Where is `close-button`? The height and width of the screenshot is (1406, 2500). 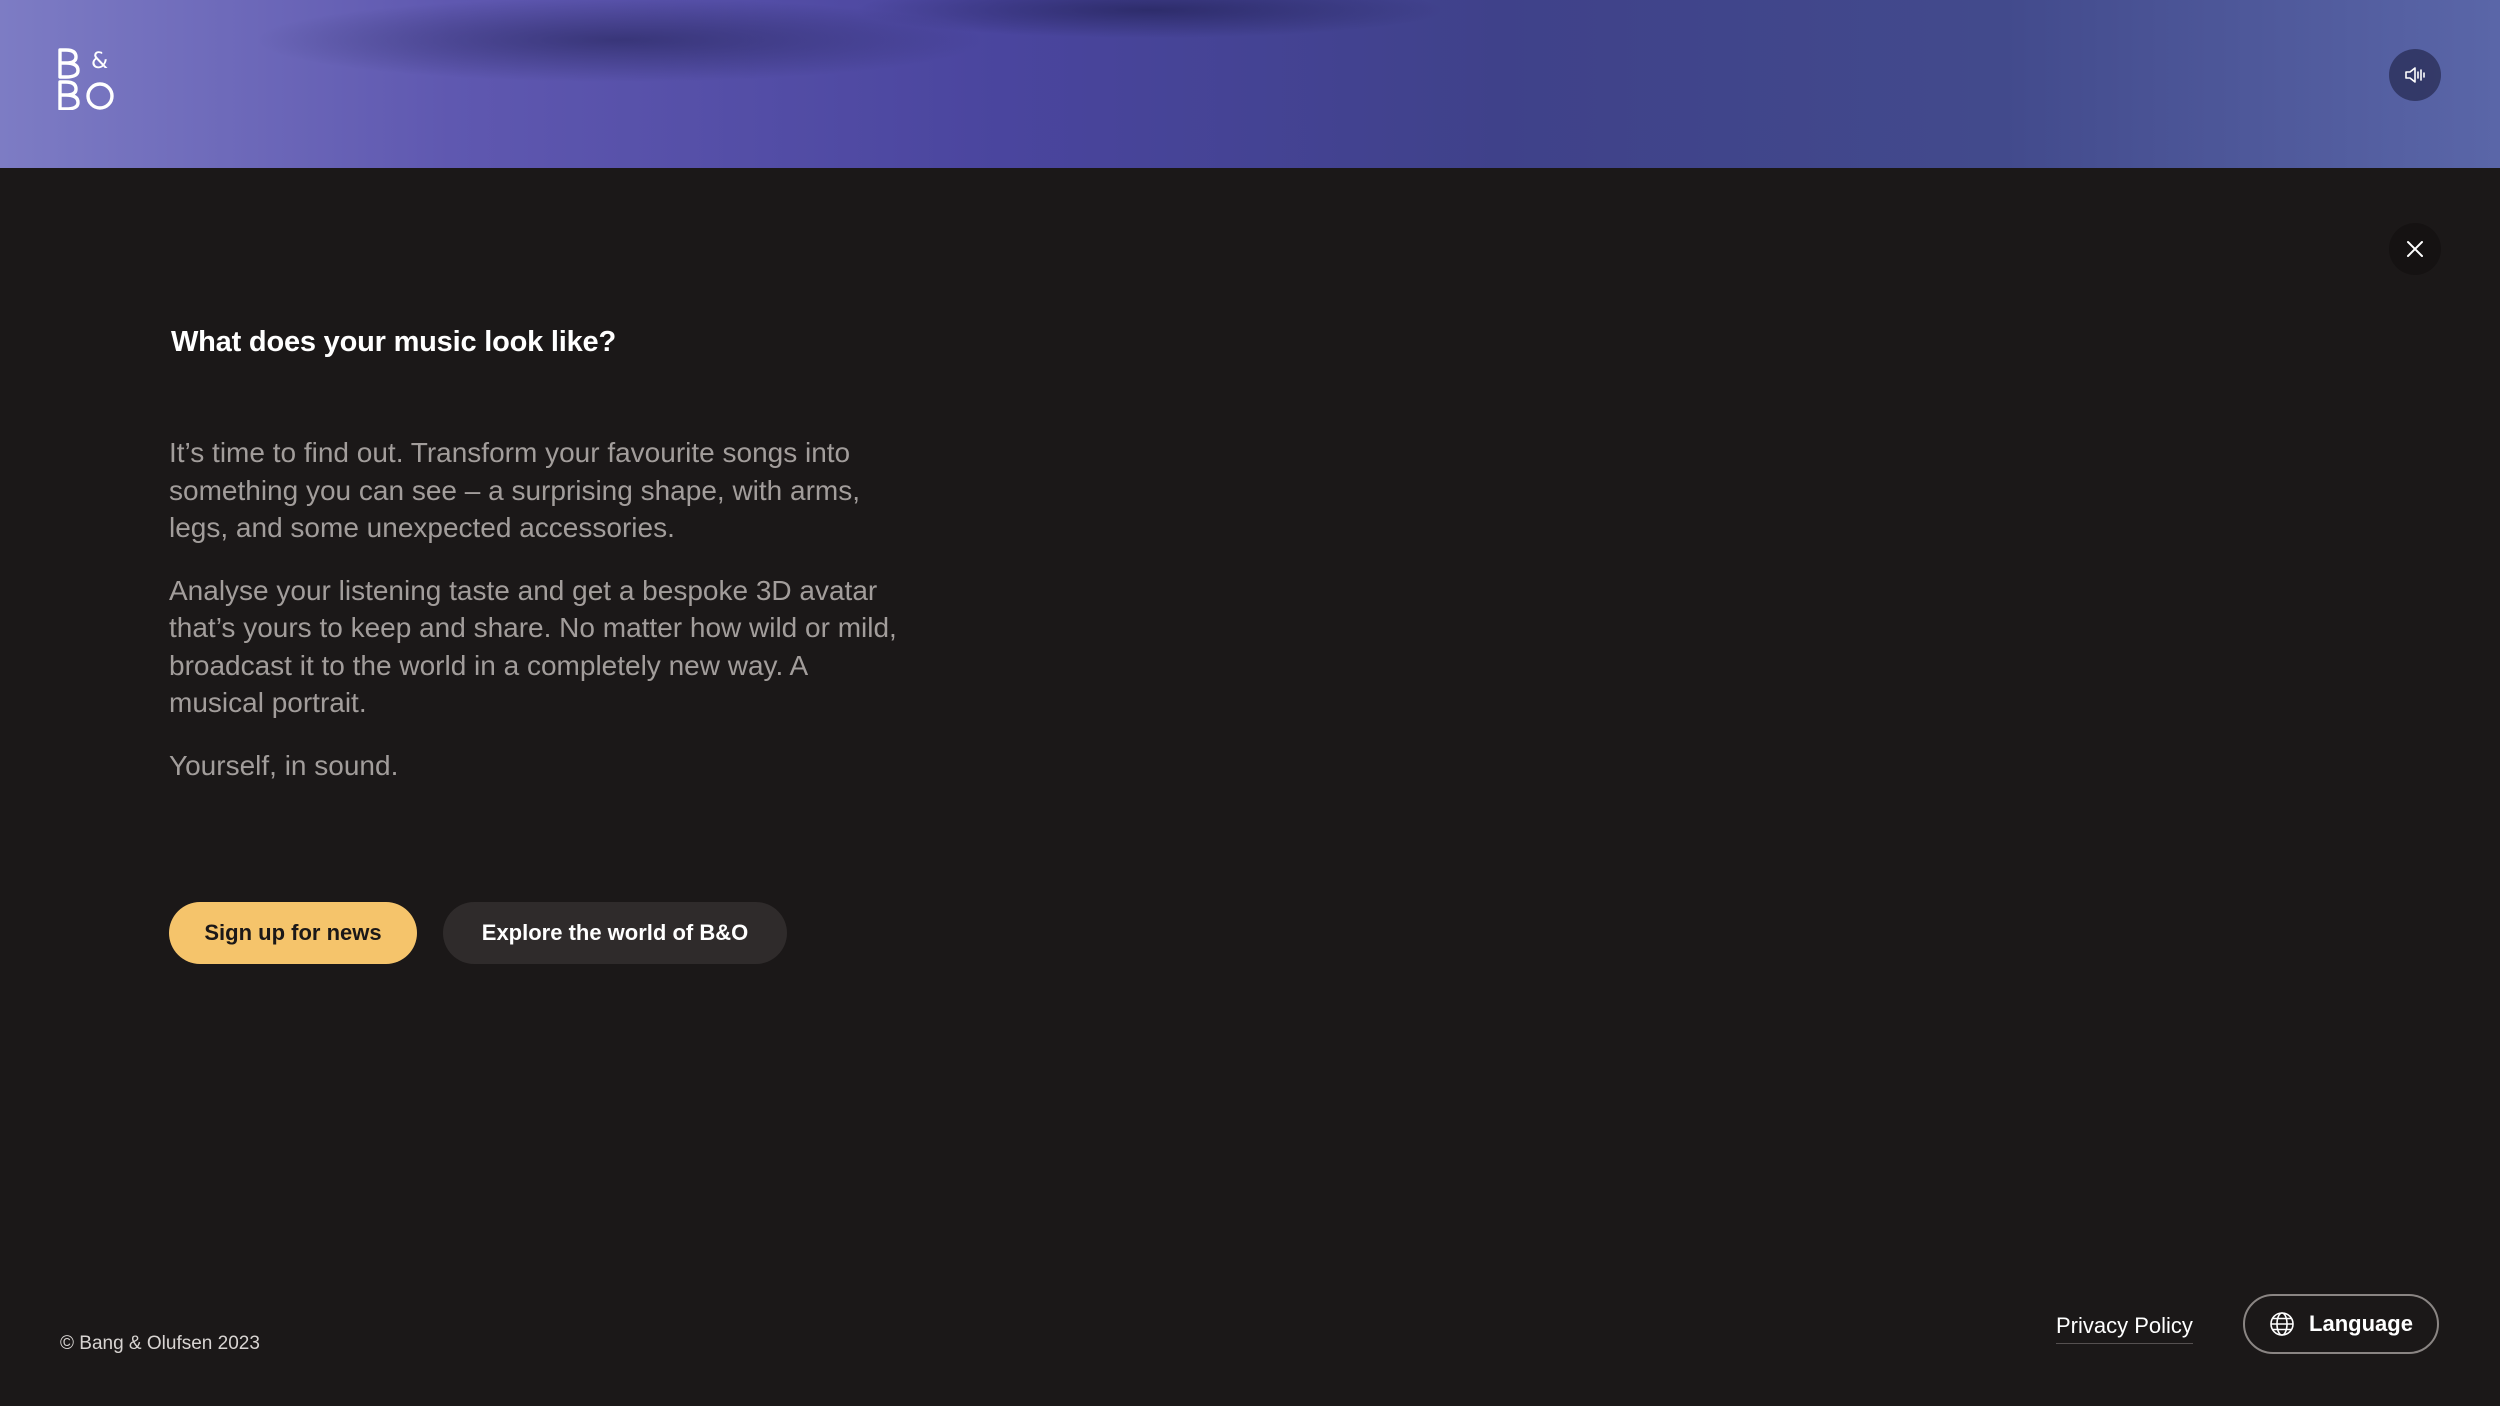
close-button is located at coordinates (2415, 249).